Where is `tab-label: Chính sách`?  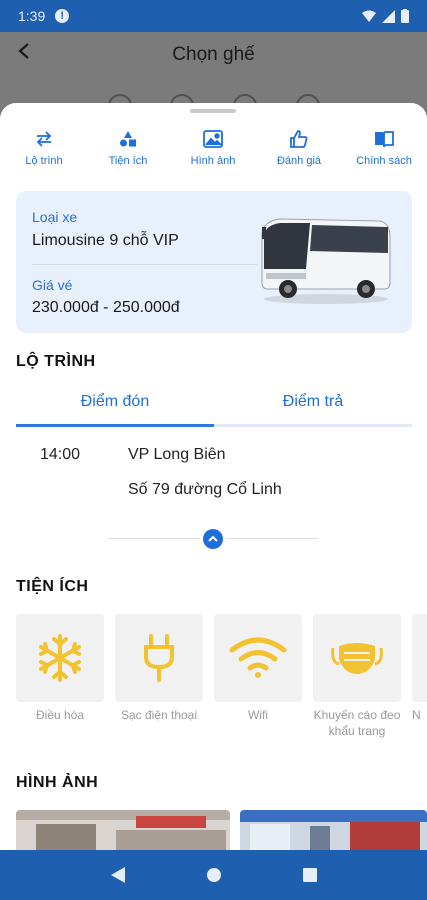 tab-label: Chính sách is located at coordinates (384, 161).